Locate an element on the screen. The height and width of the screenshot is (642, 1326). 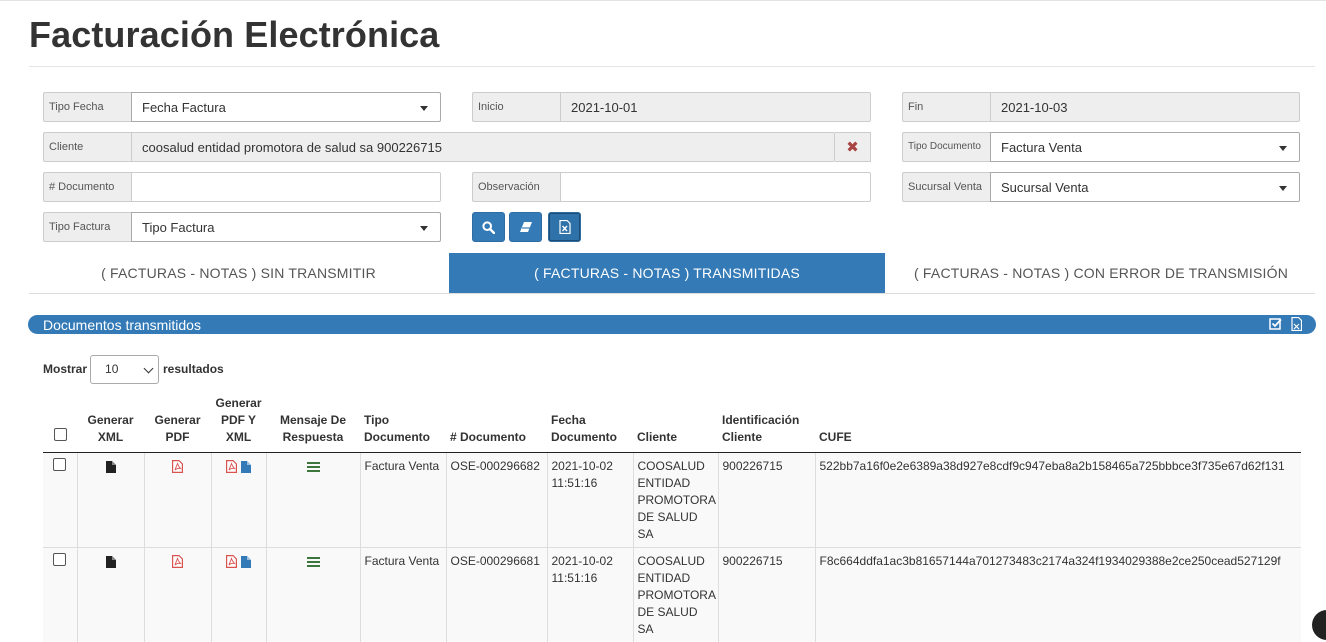
search-icon is located at coordinates (488, 227).